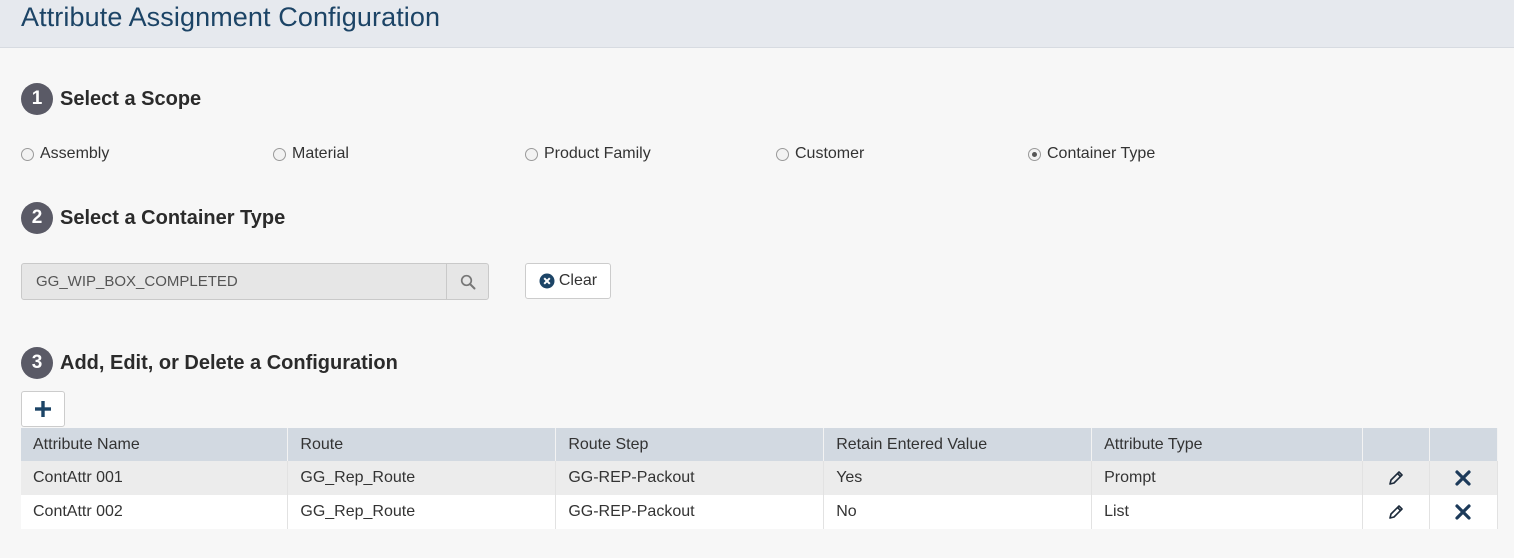 The image size is (1514, 558). Describe the element at coordinates (155, 478) in the screenshot. I see `cell-attribute-name: ContAttr 001` at that location.